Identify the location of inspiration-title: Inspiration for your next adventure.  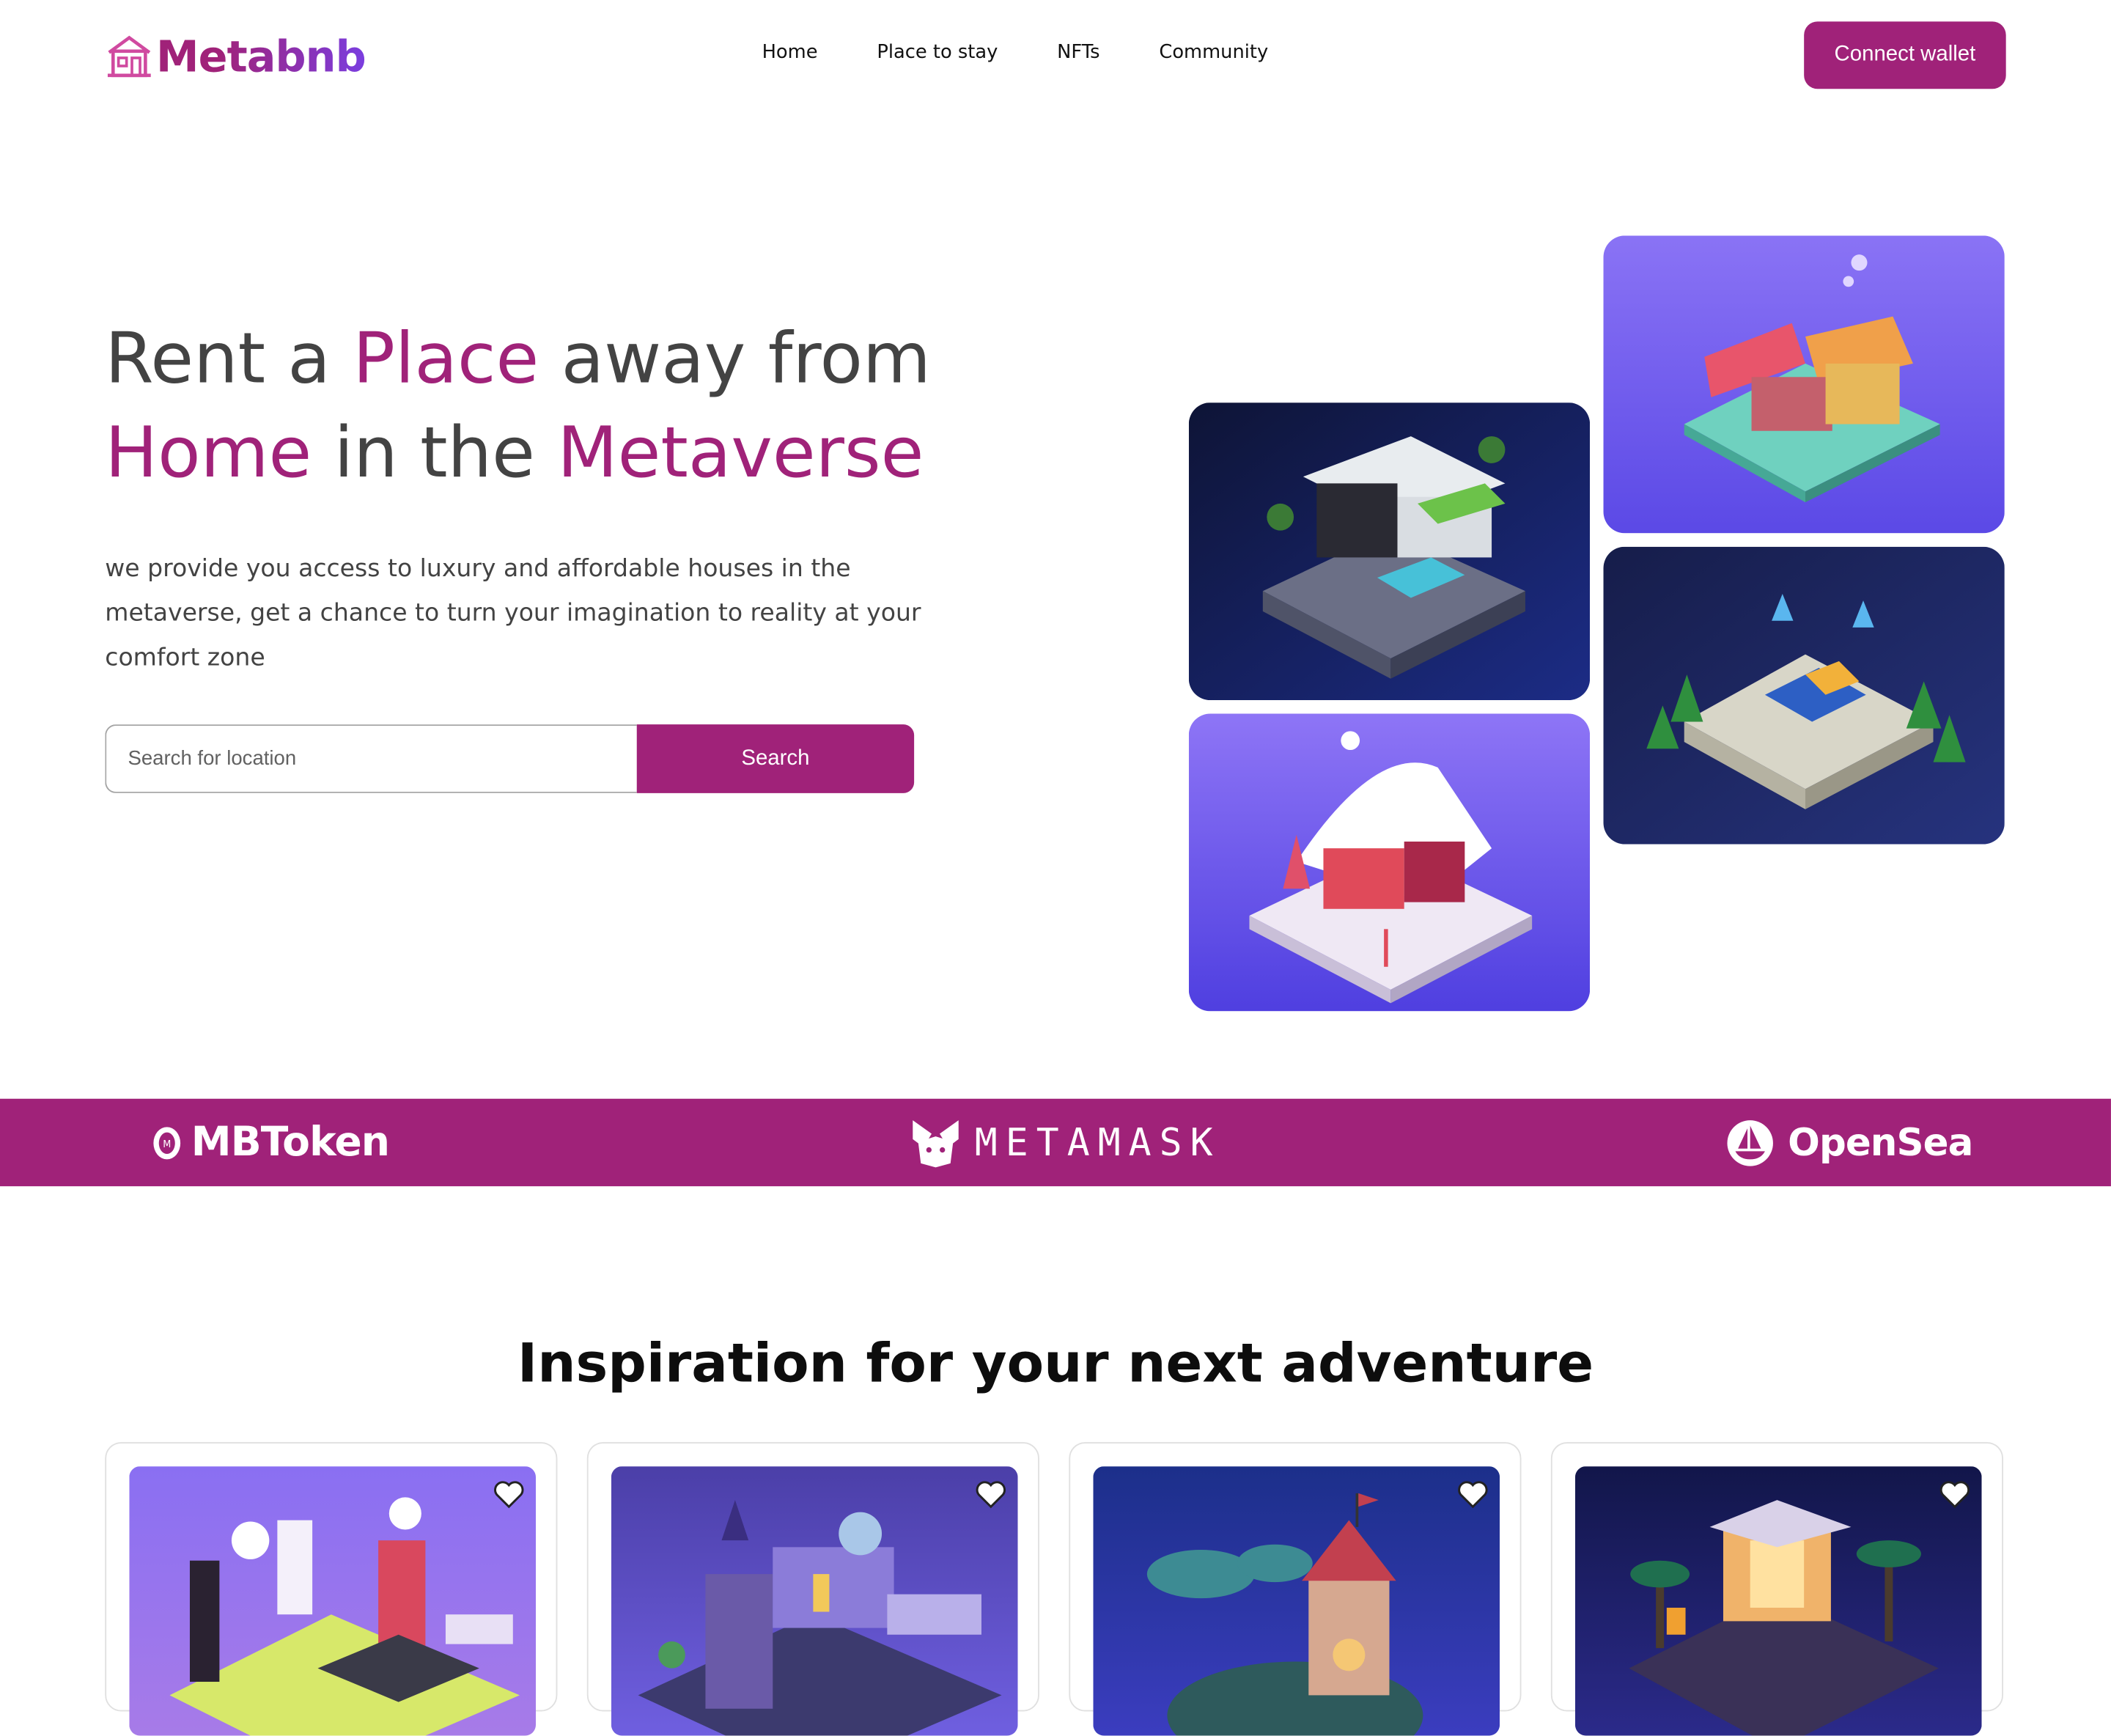
(1055, 1364).